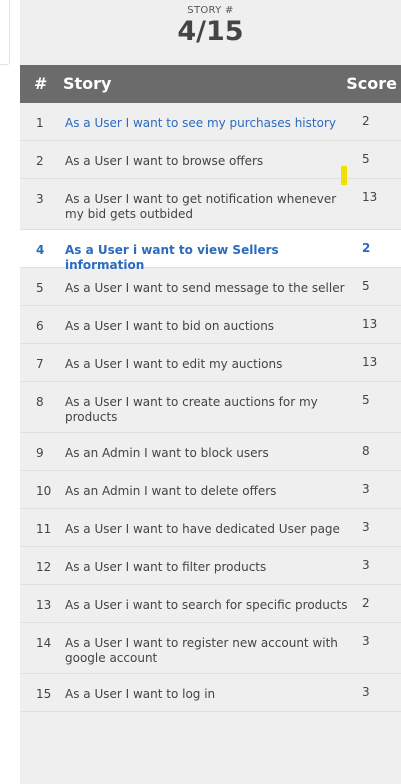 This screenshot has width=401, height=784. I want to click on row-number: 12, so click(44, 567).